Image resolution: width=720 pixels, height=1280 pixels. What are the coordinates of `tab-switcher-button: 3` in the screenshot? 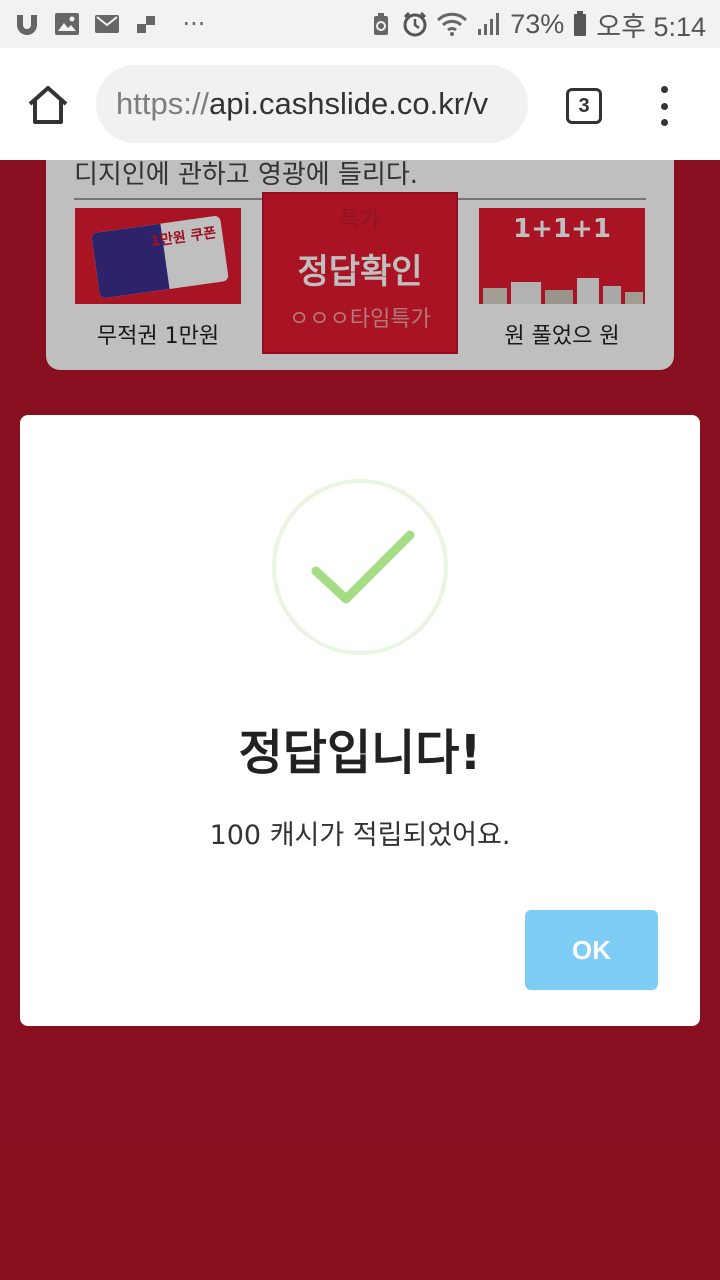 It's located at (584, 106).